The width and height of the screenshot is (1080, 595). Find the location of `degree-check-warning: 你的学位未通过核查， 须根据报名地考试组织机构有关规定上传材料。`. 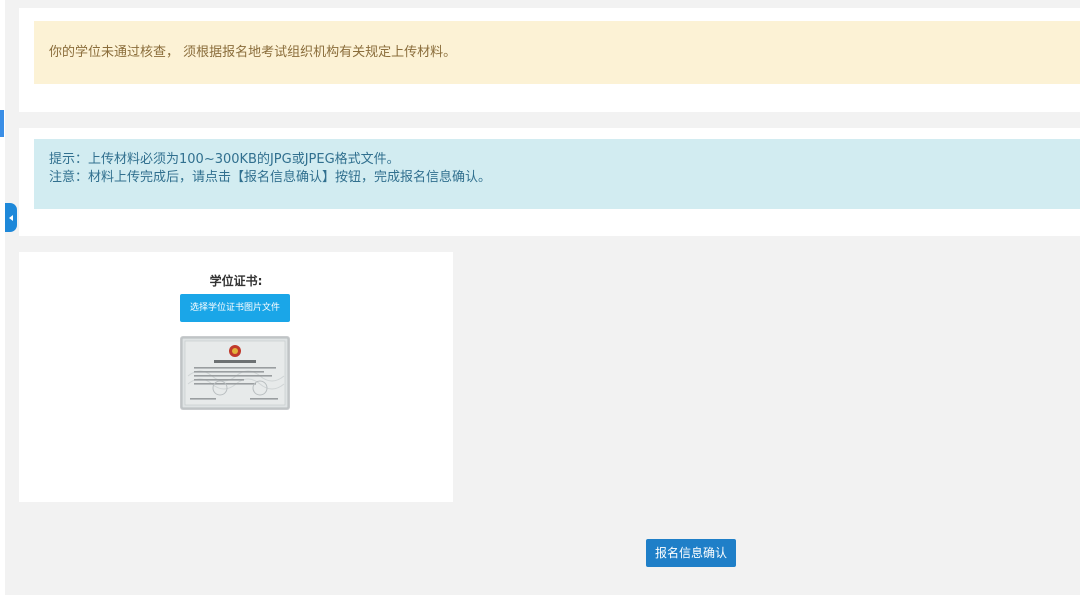

degree-check-warning: 你的学位未通过核查， 须根据报名地考试组织机构有关规定上传材料。 is located at coordinates (557, 52).